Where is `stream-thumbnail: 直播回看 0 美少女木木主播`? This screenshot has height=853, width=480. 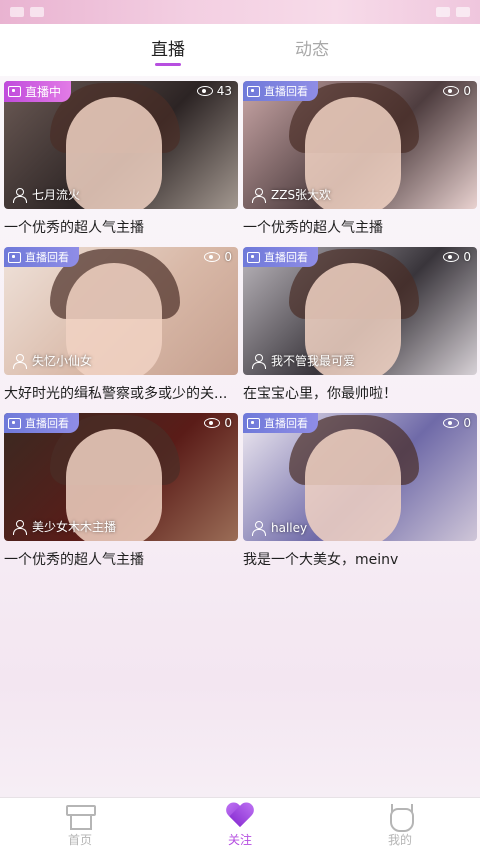
stream-thumbnail: 直播回看 0 美少女木木主播 is located at coordinates (121, 477).